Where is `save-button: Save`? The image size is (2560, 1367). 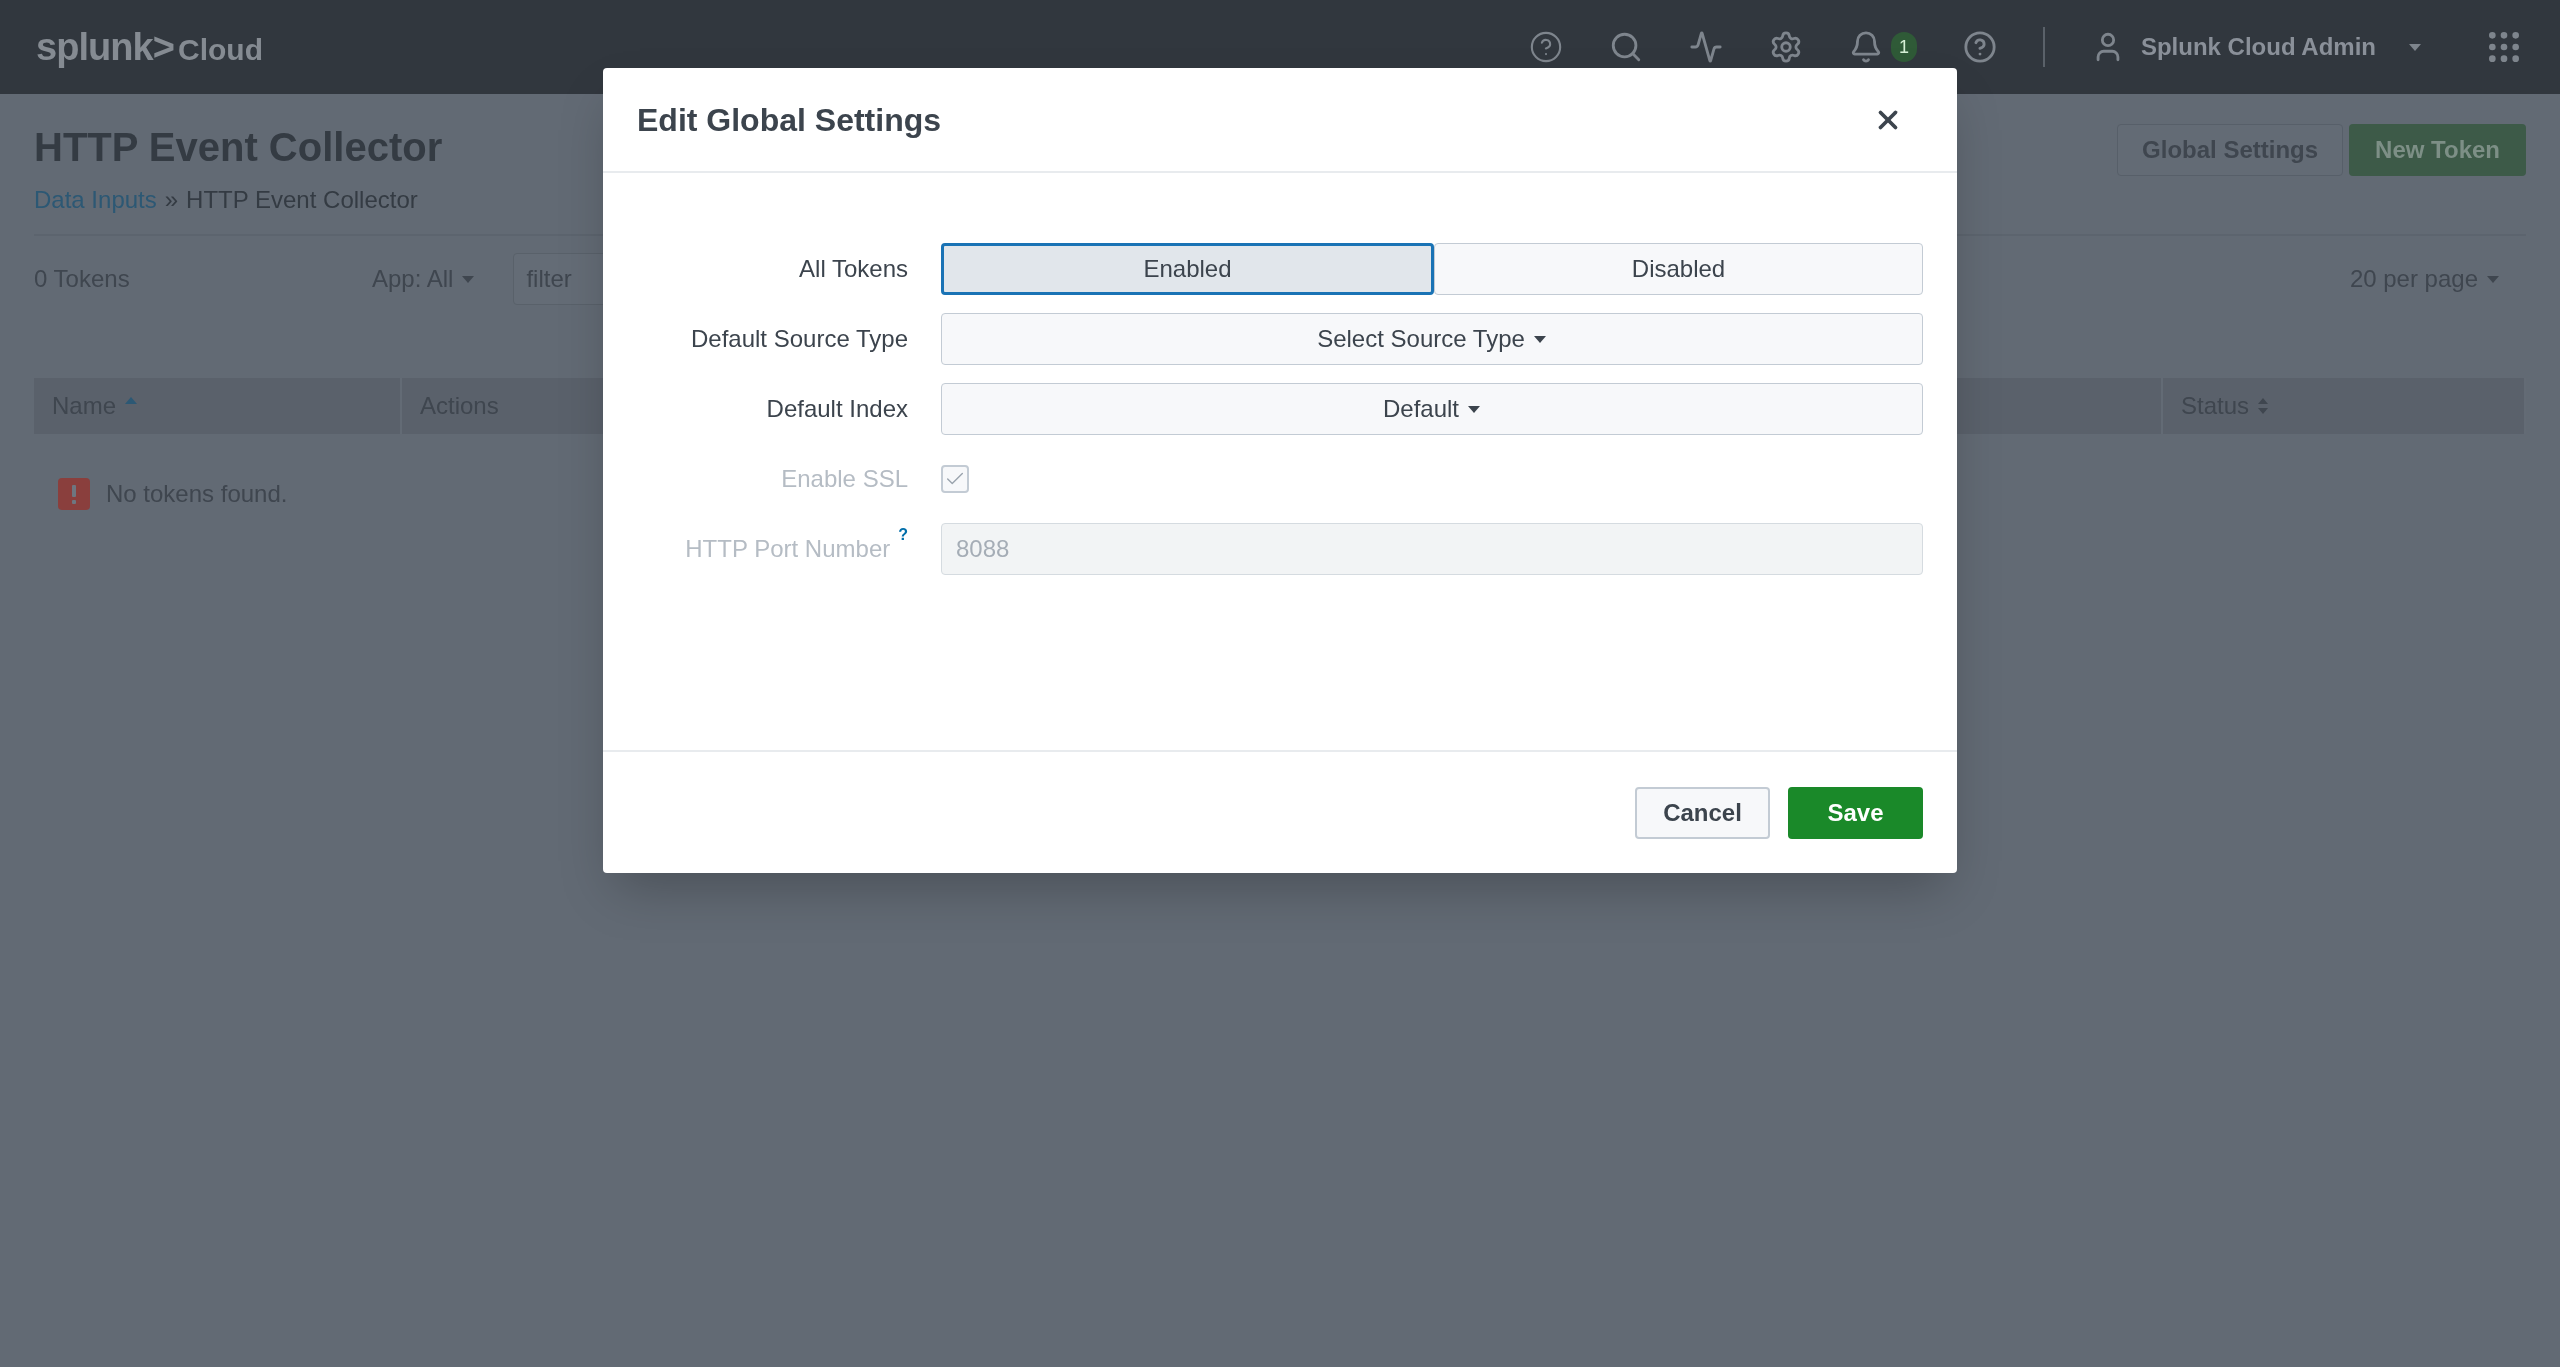 save-button: Save is located at coordinates (1855, 812).